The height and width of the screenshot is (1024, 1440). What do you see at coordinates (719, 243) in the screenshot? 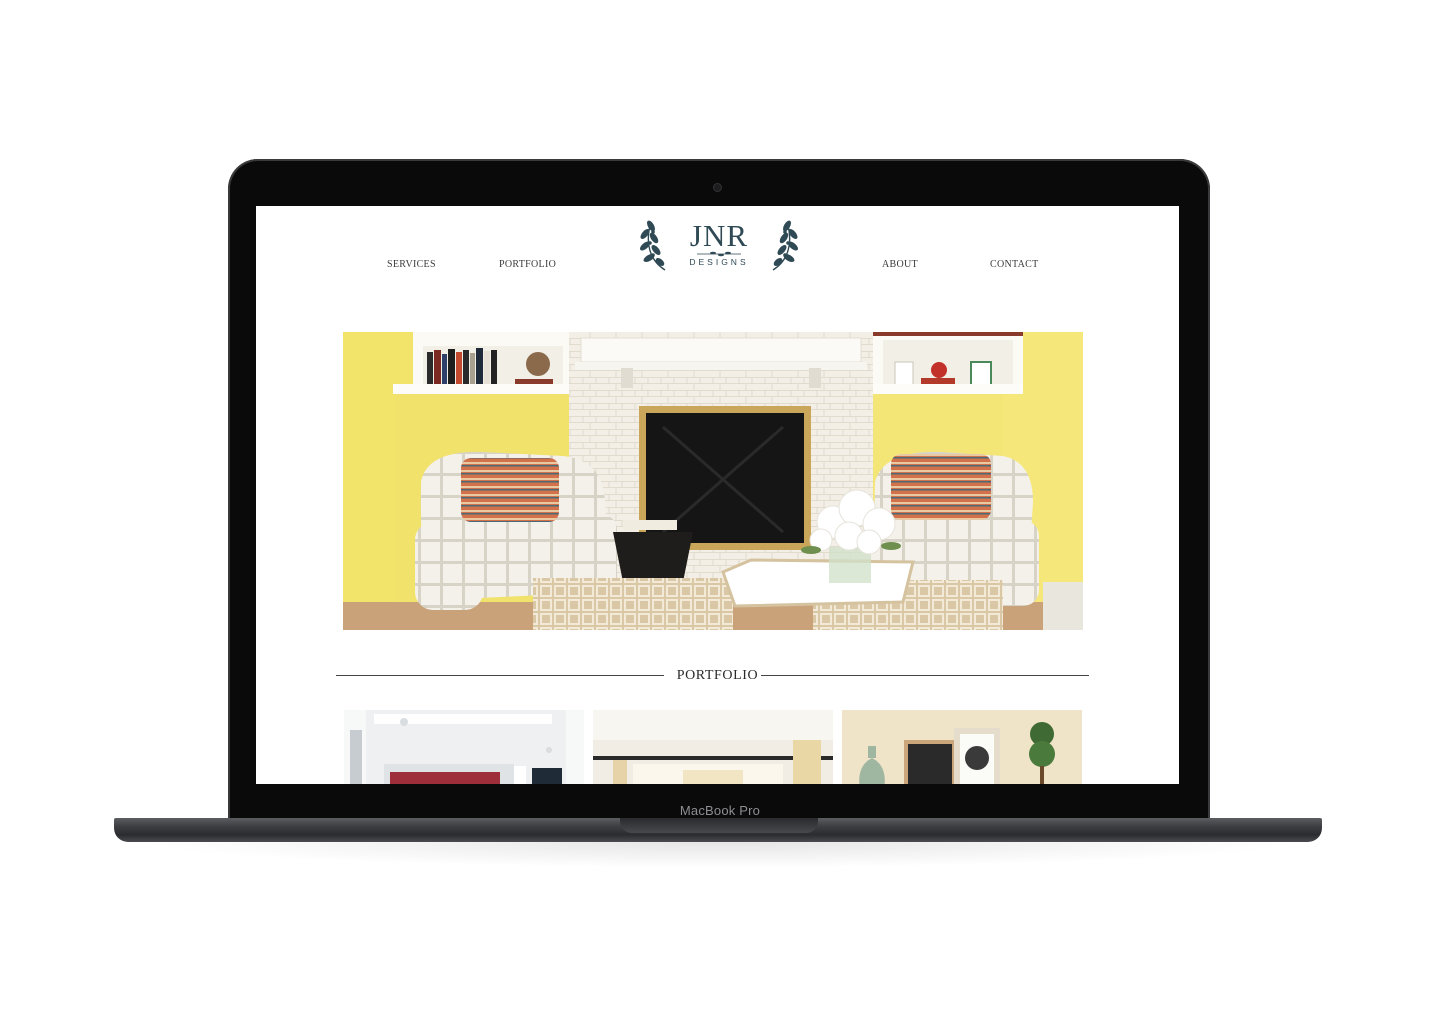
I see `site-logo: JNR DESIGNS` at bounding box center [719, 243].